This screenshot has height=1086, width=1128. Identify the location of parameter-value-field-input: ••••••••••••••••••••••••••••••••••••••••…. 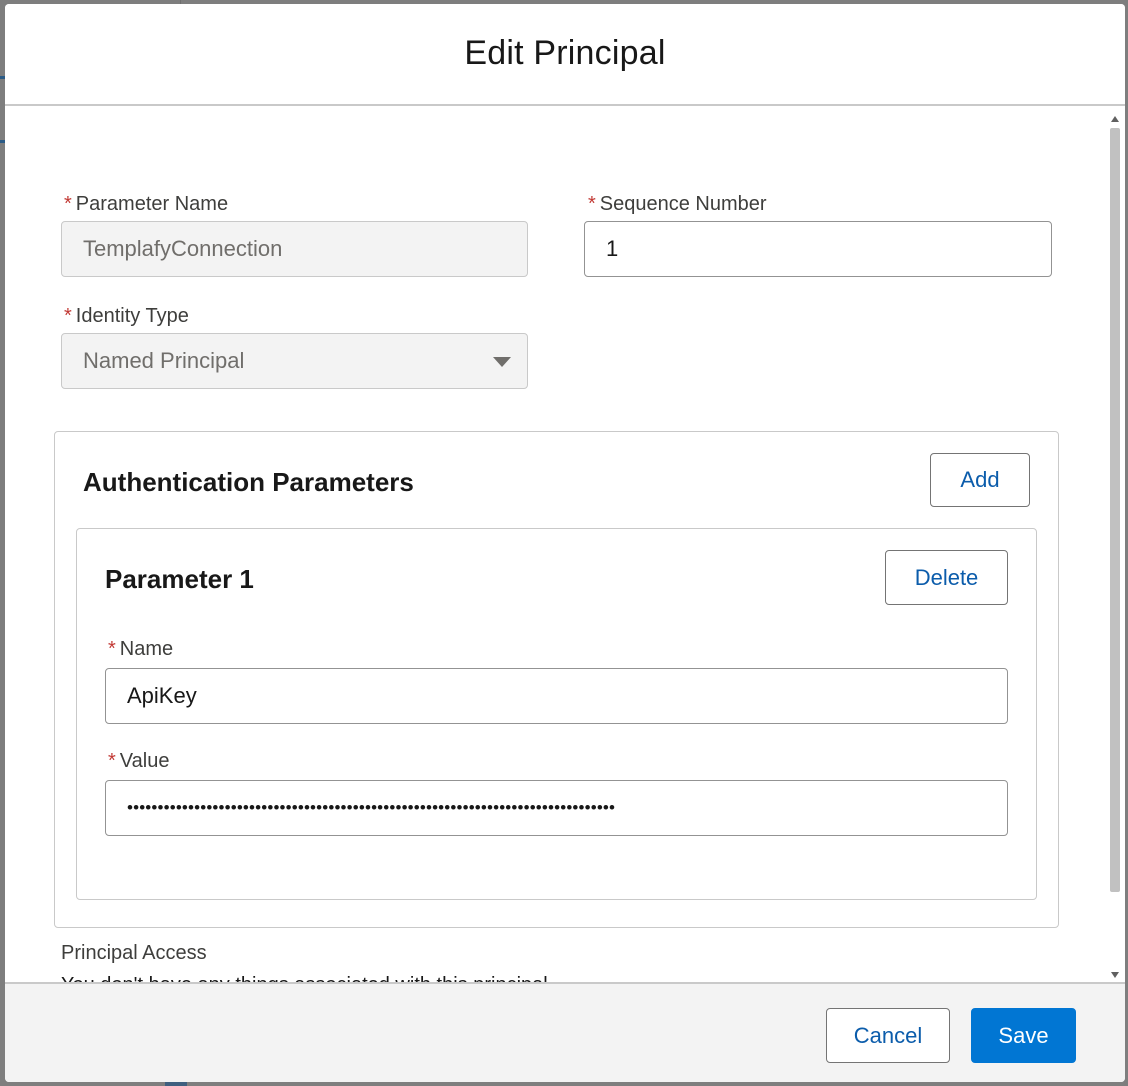
(556, 808).